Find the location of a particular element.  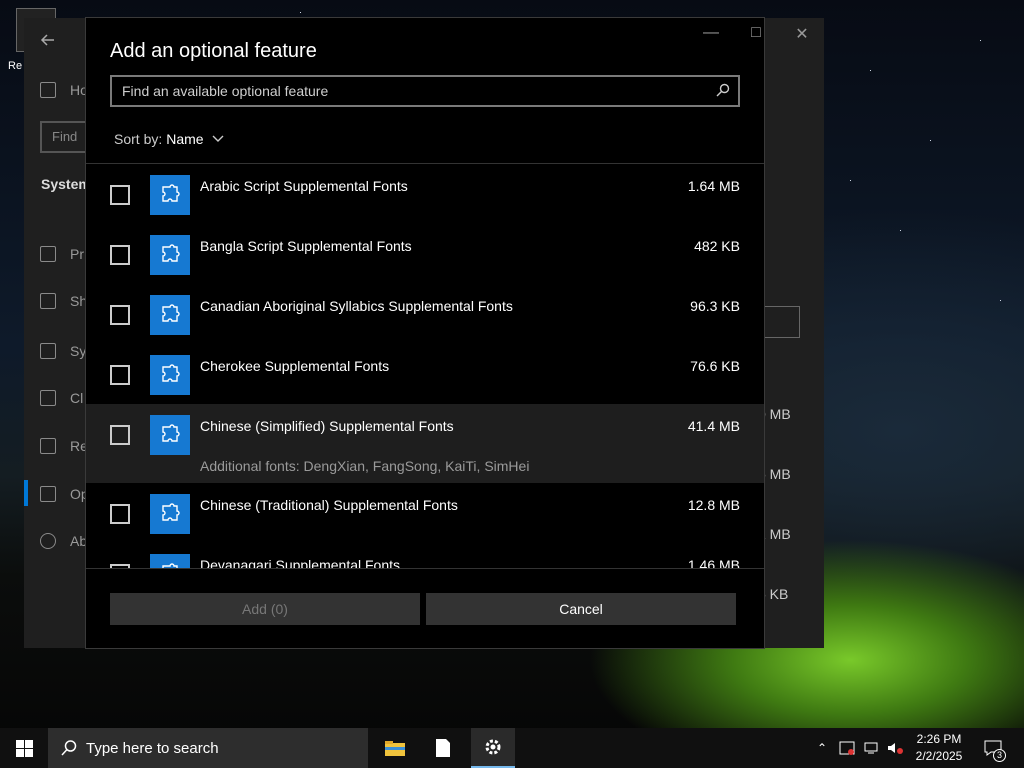

settings-gear-icon is located at coordinates (493, 748).